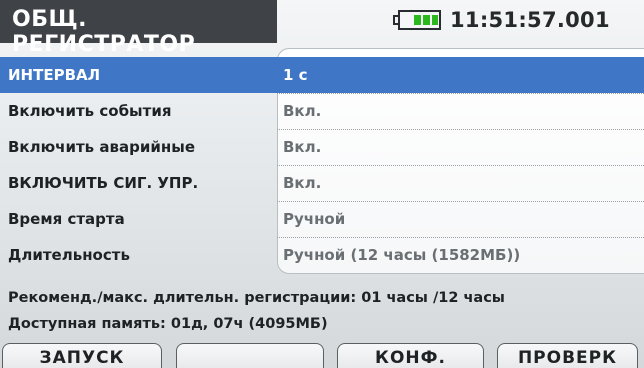 Image resolution: width=644 pixels, height=368 pixels. Describe the element at coordinates (417, 20) in the screenshot. I see `battery-icon` at that location.